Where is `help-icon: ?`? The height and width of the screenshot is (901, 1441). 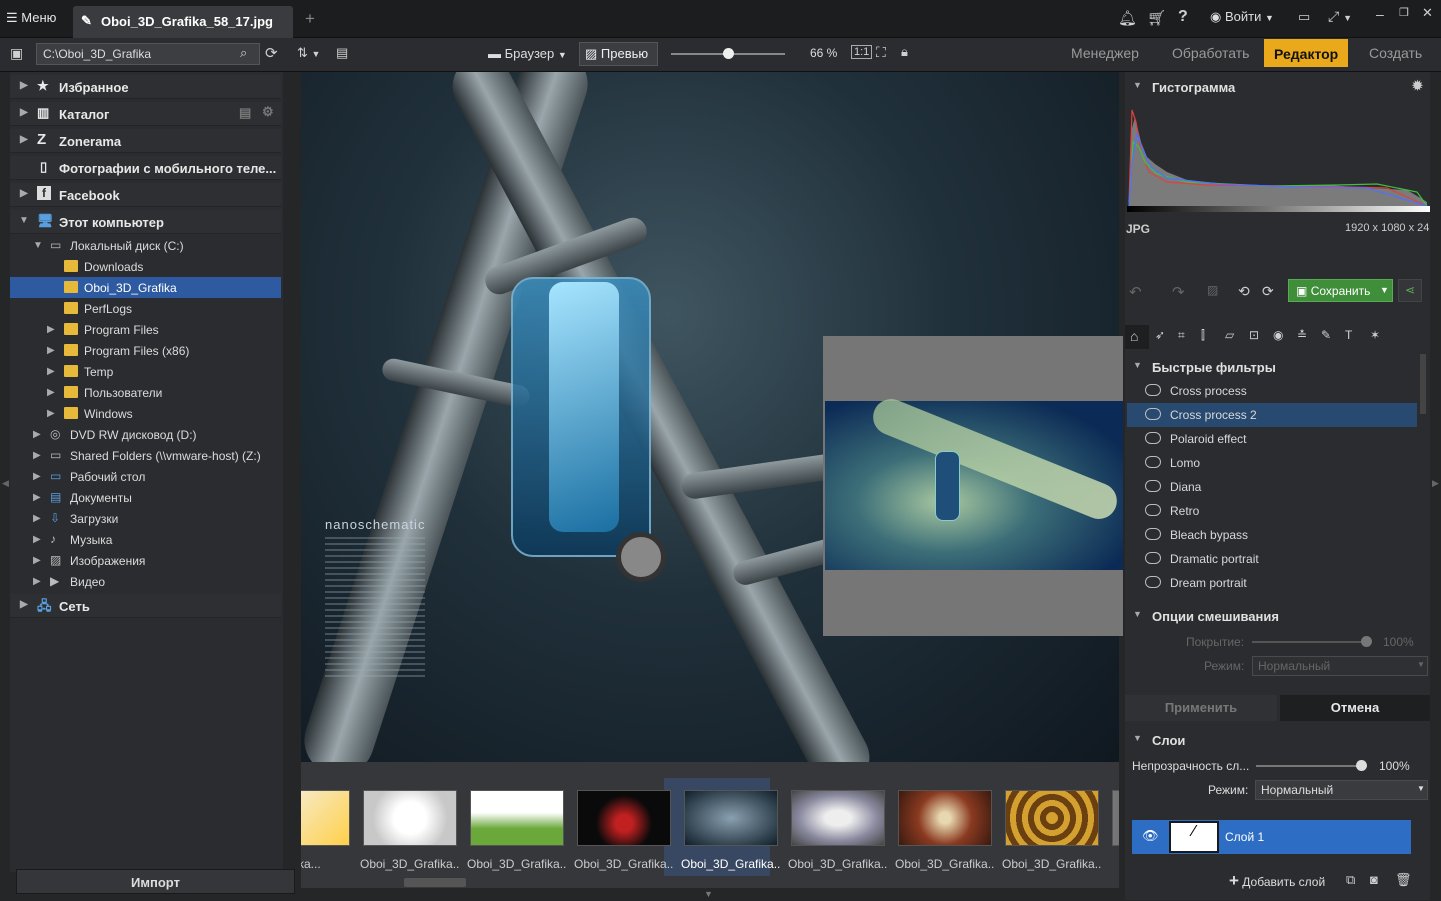 help-icon: ? is located at coordinates (1183, 17).